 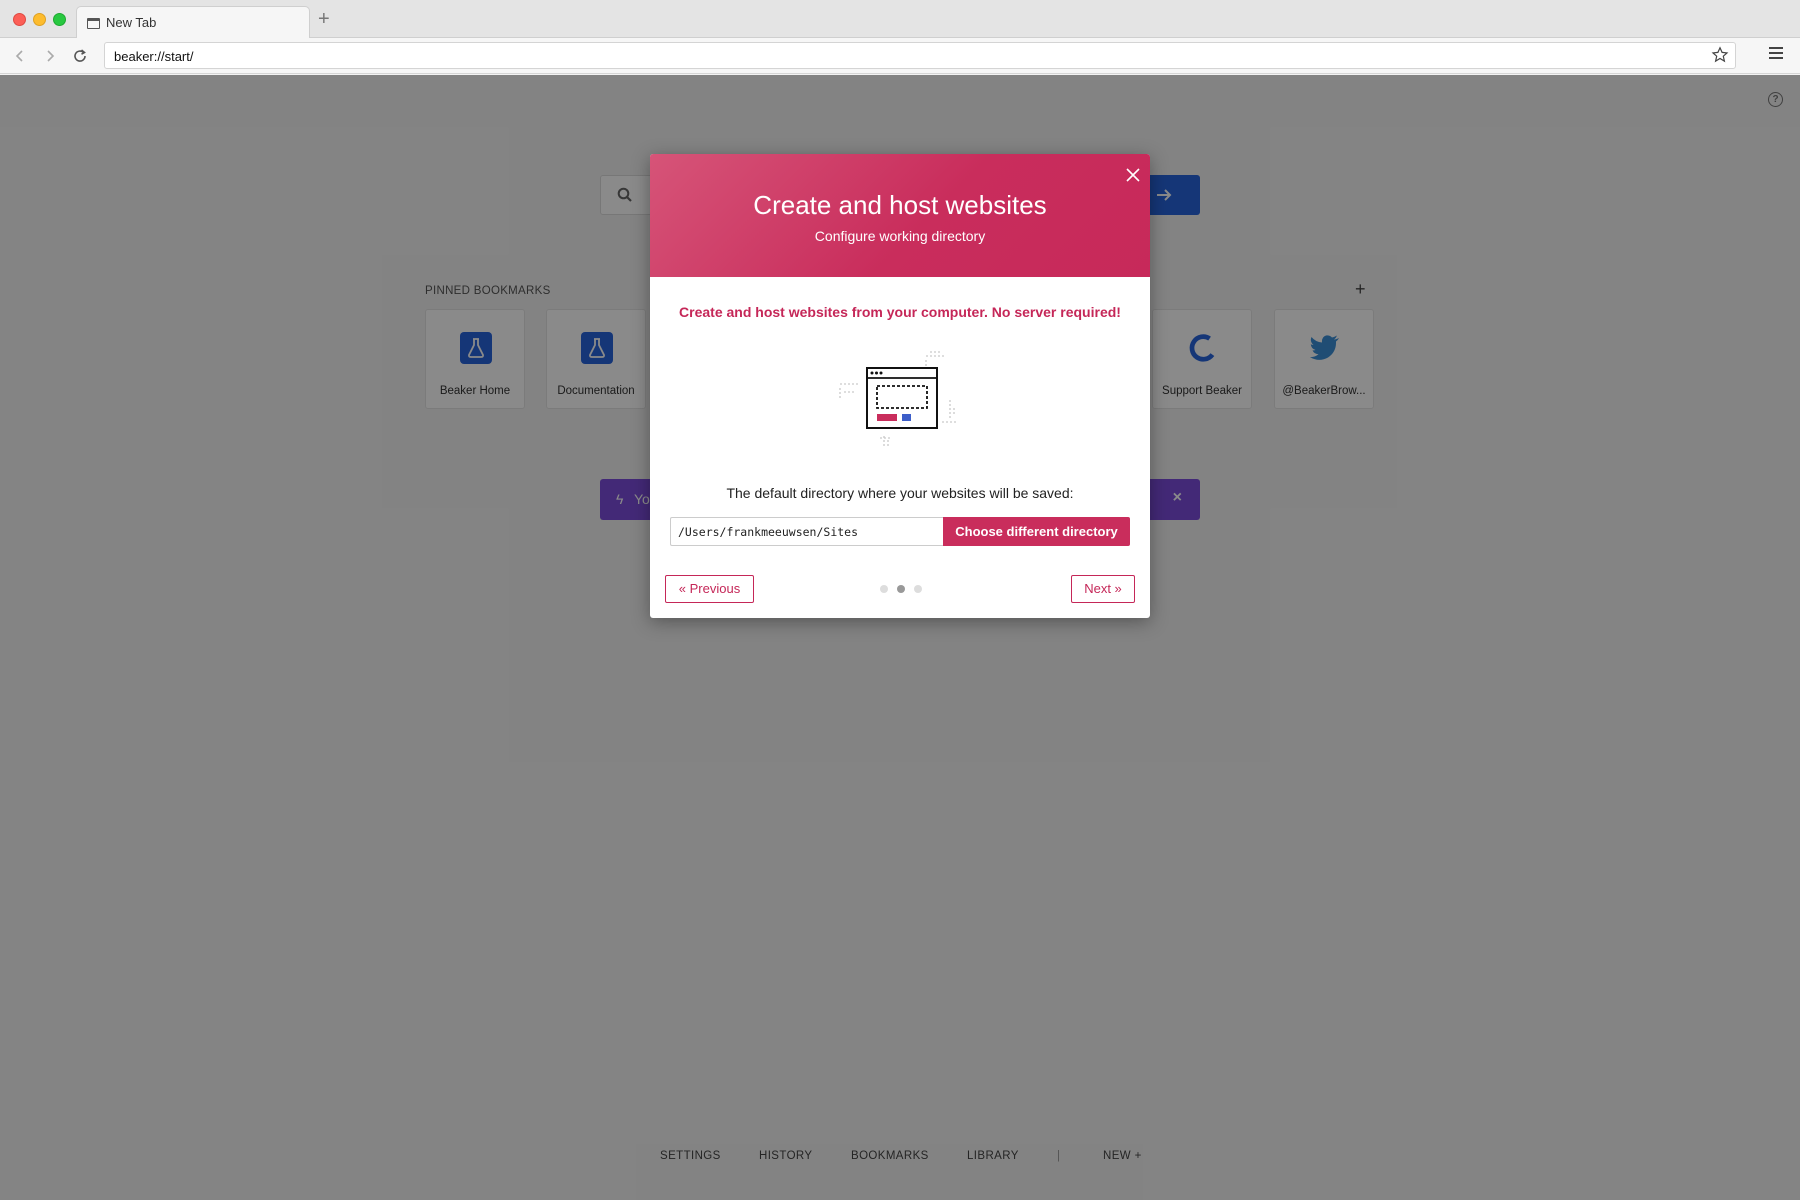 I want to click on reload-icon, so click(x=80, y=55).